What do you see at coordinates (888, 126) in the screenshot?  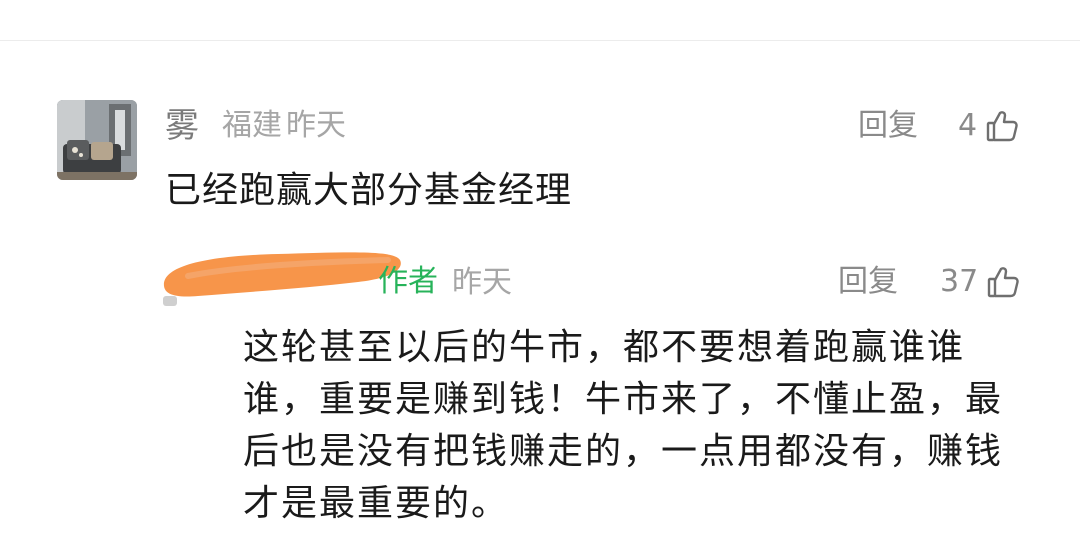 I see `reply-button: 回复` at bounding box center [888, 126].